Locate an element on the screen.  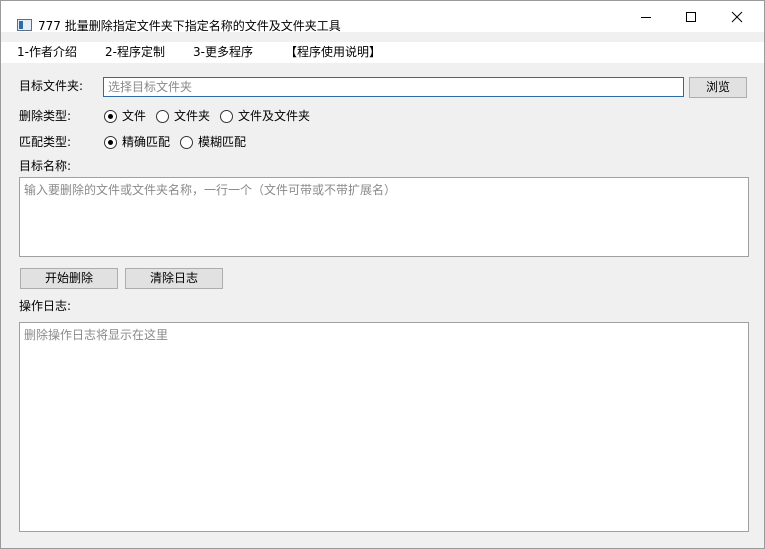
target-folder-label: 目标文件夹: is located at coordinates (51, 86).